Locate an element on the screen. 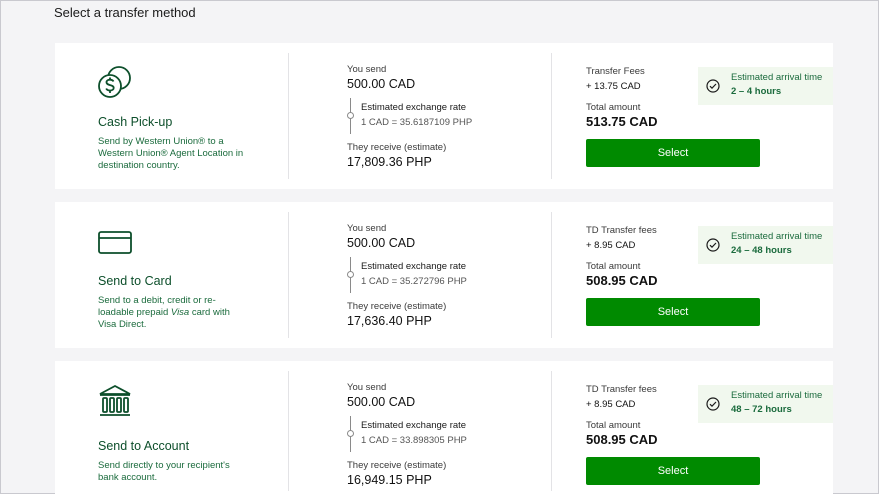 This screenshot has width=879, height=494. method-name: Cash Pick-up is located at coordinates (135, 122).